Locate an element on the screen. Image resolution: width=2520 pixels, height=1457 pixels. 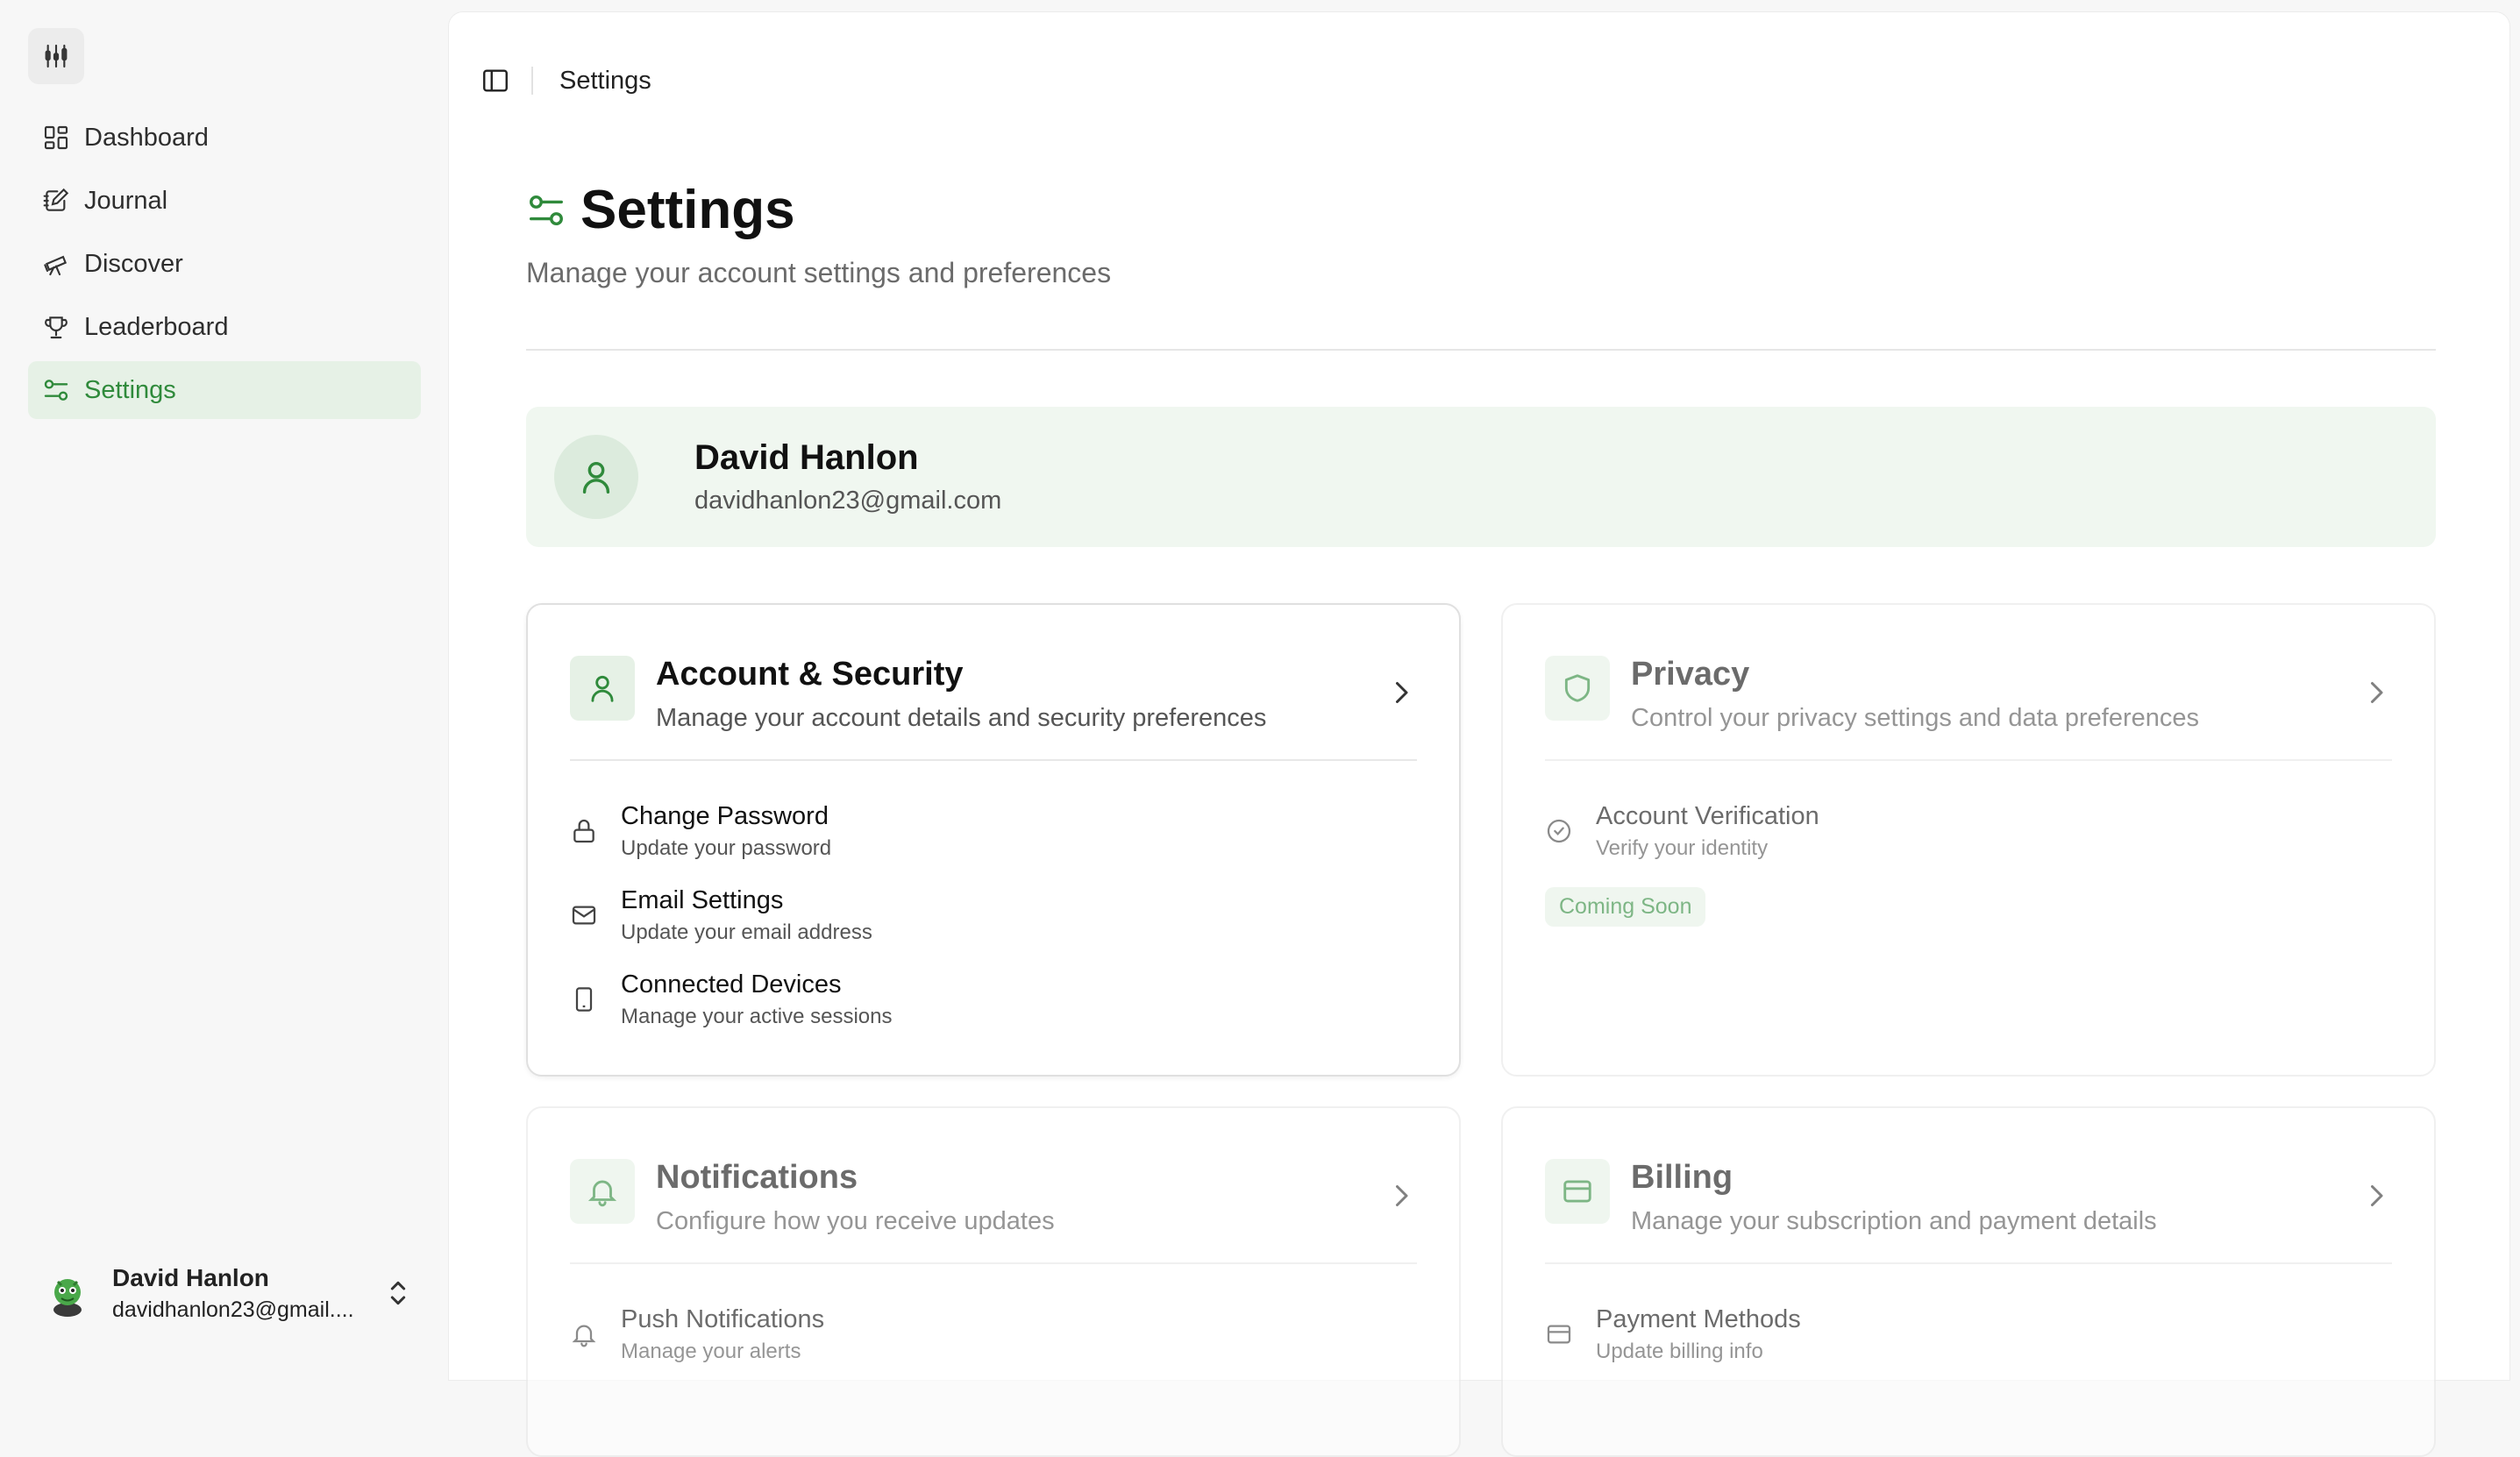
item-subtitle: Update your email address is located at coordinates (746, 932).